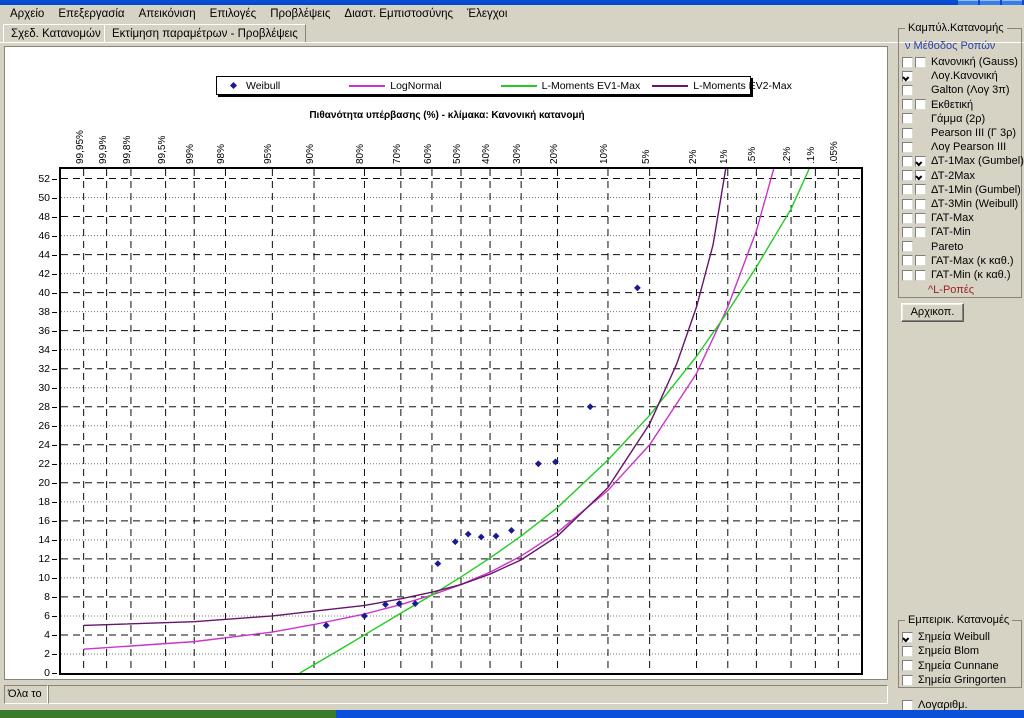 The image size is (1024, 718). Describe the element at coordinates (398, 14) in the screenshot. I see `menu-confidence-intervals: Διαστ. Εμπιστοσύνης` at that location.